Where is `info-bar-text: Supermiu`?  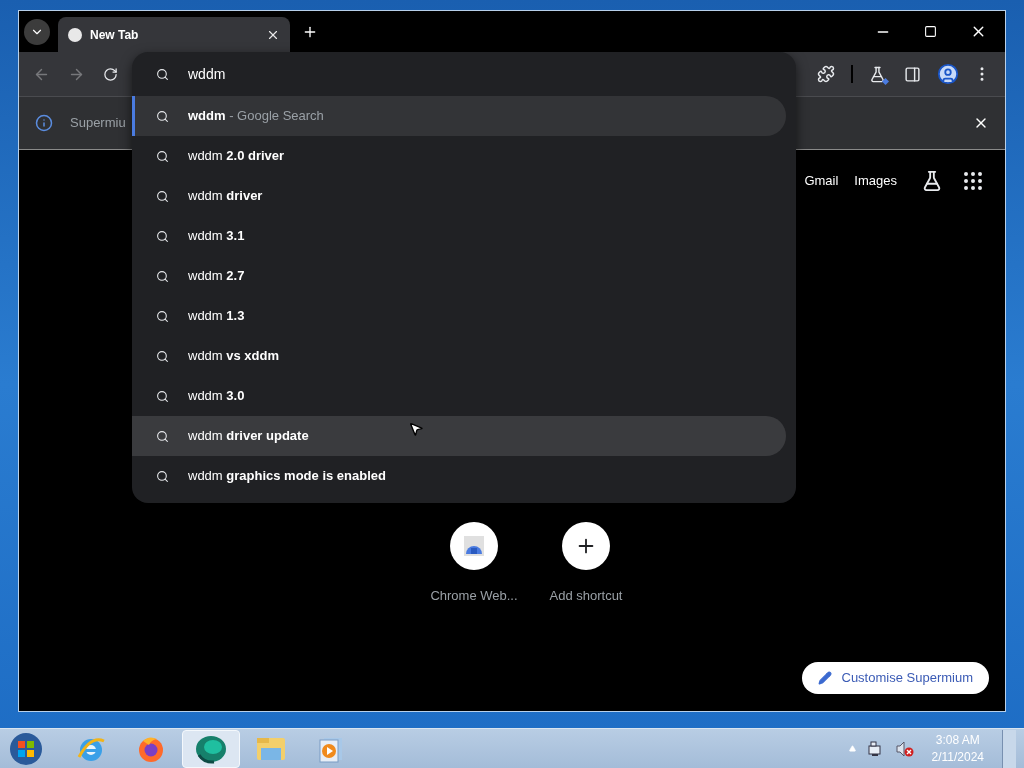
info-bar-text: Supermiu is located at coordinates (98, 123).